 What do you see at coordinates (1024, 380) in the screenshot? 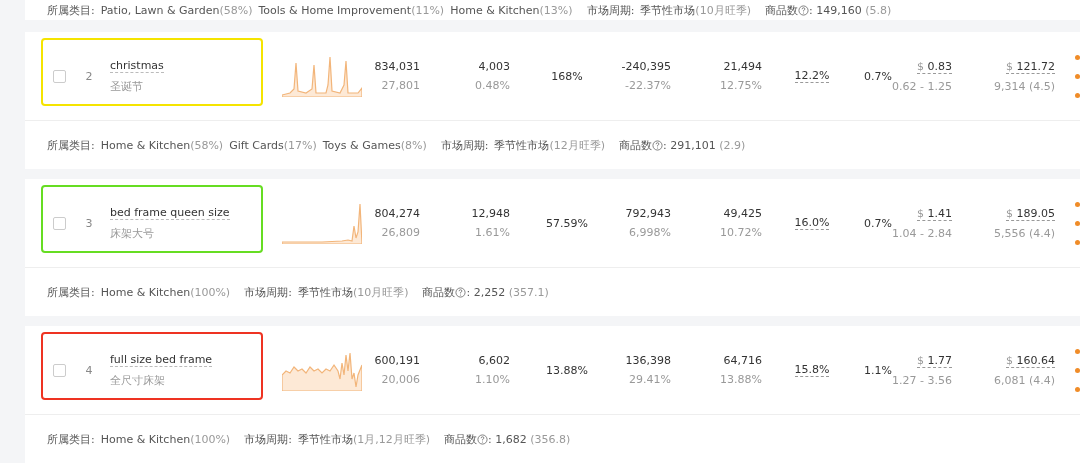
I see `price-subvalue: 6,081 (4.4)` at bounding box center [1024, 380].